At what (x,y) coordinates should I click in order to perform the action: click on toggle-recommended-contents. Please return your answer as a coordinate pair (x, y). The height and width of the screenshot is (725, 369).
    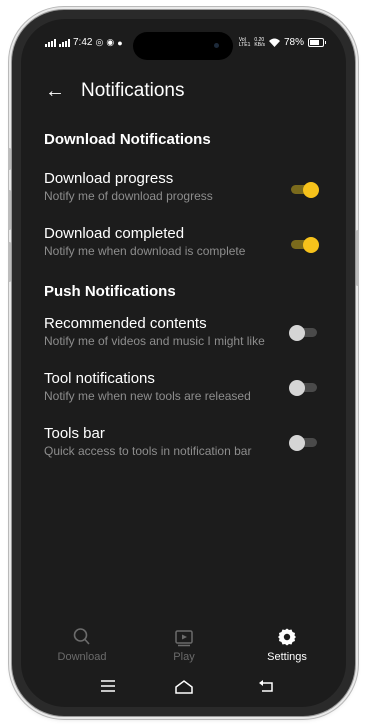
    Looking at the image, I should click on (303, 333).